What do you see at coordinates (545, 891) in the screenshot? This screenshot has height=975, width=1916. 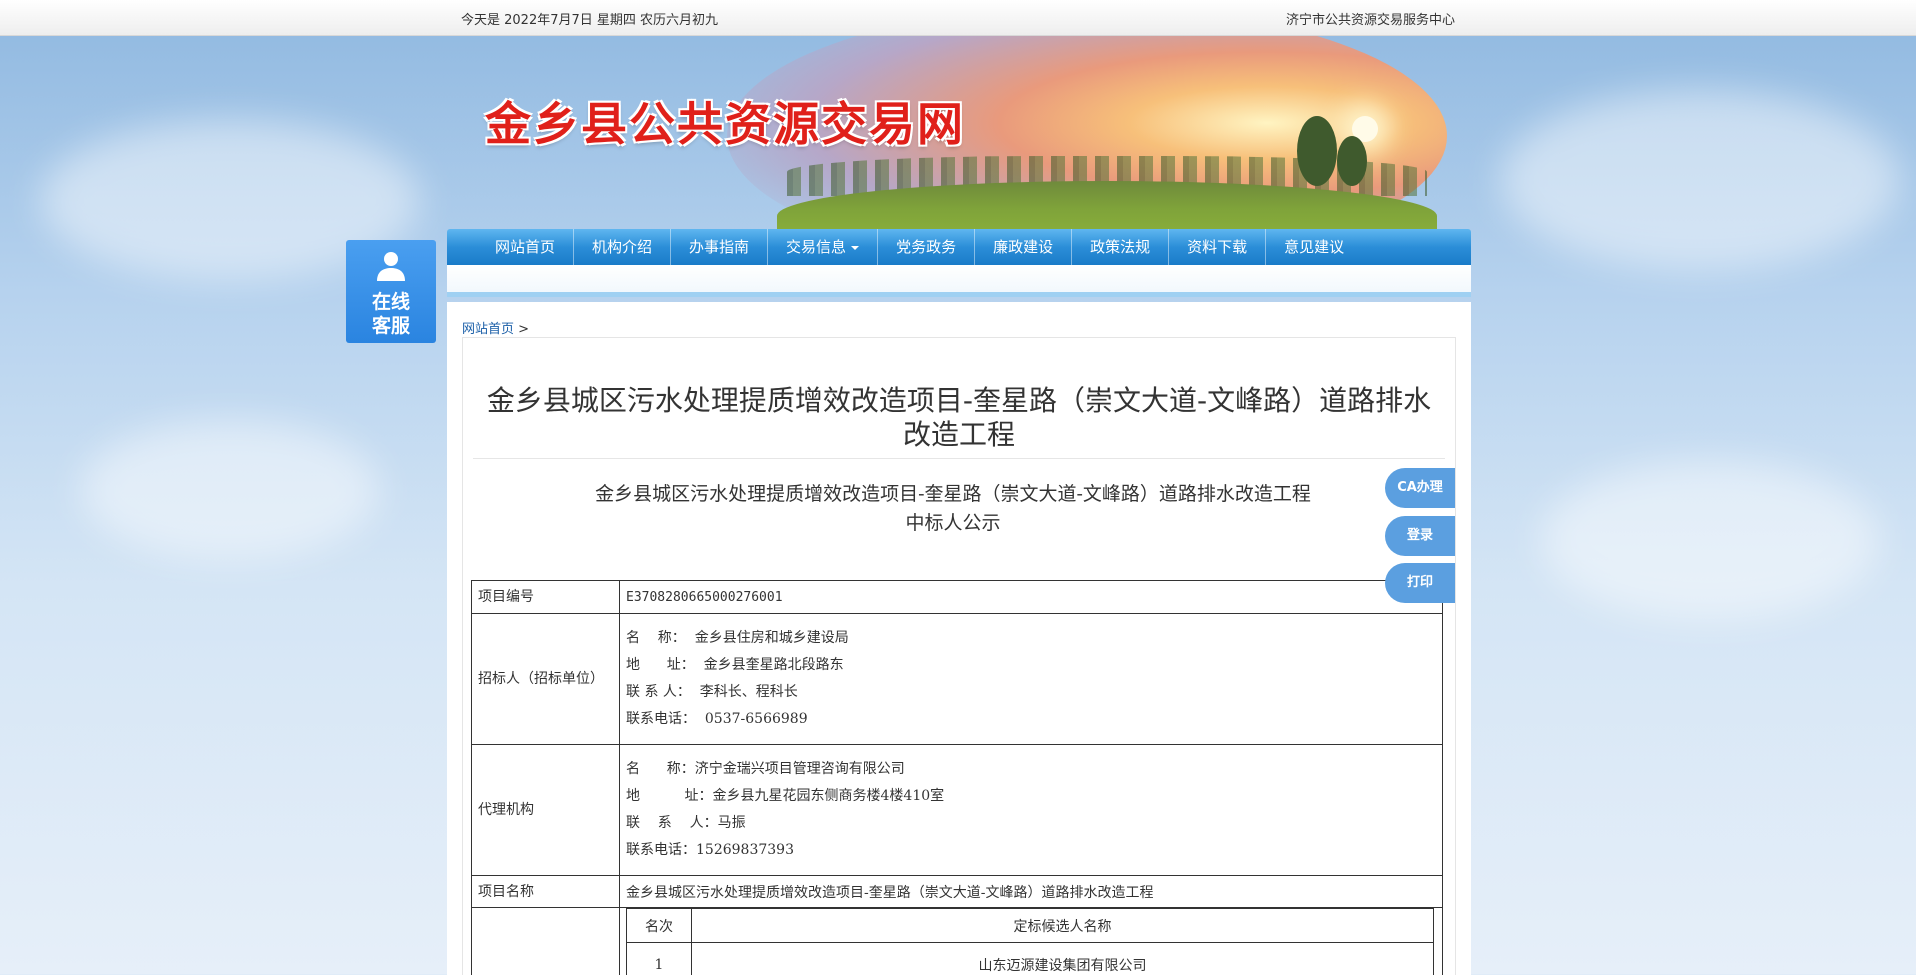 I see `project-name-label: 项目名称` at bounding box center [545, 891].